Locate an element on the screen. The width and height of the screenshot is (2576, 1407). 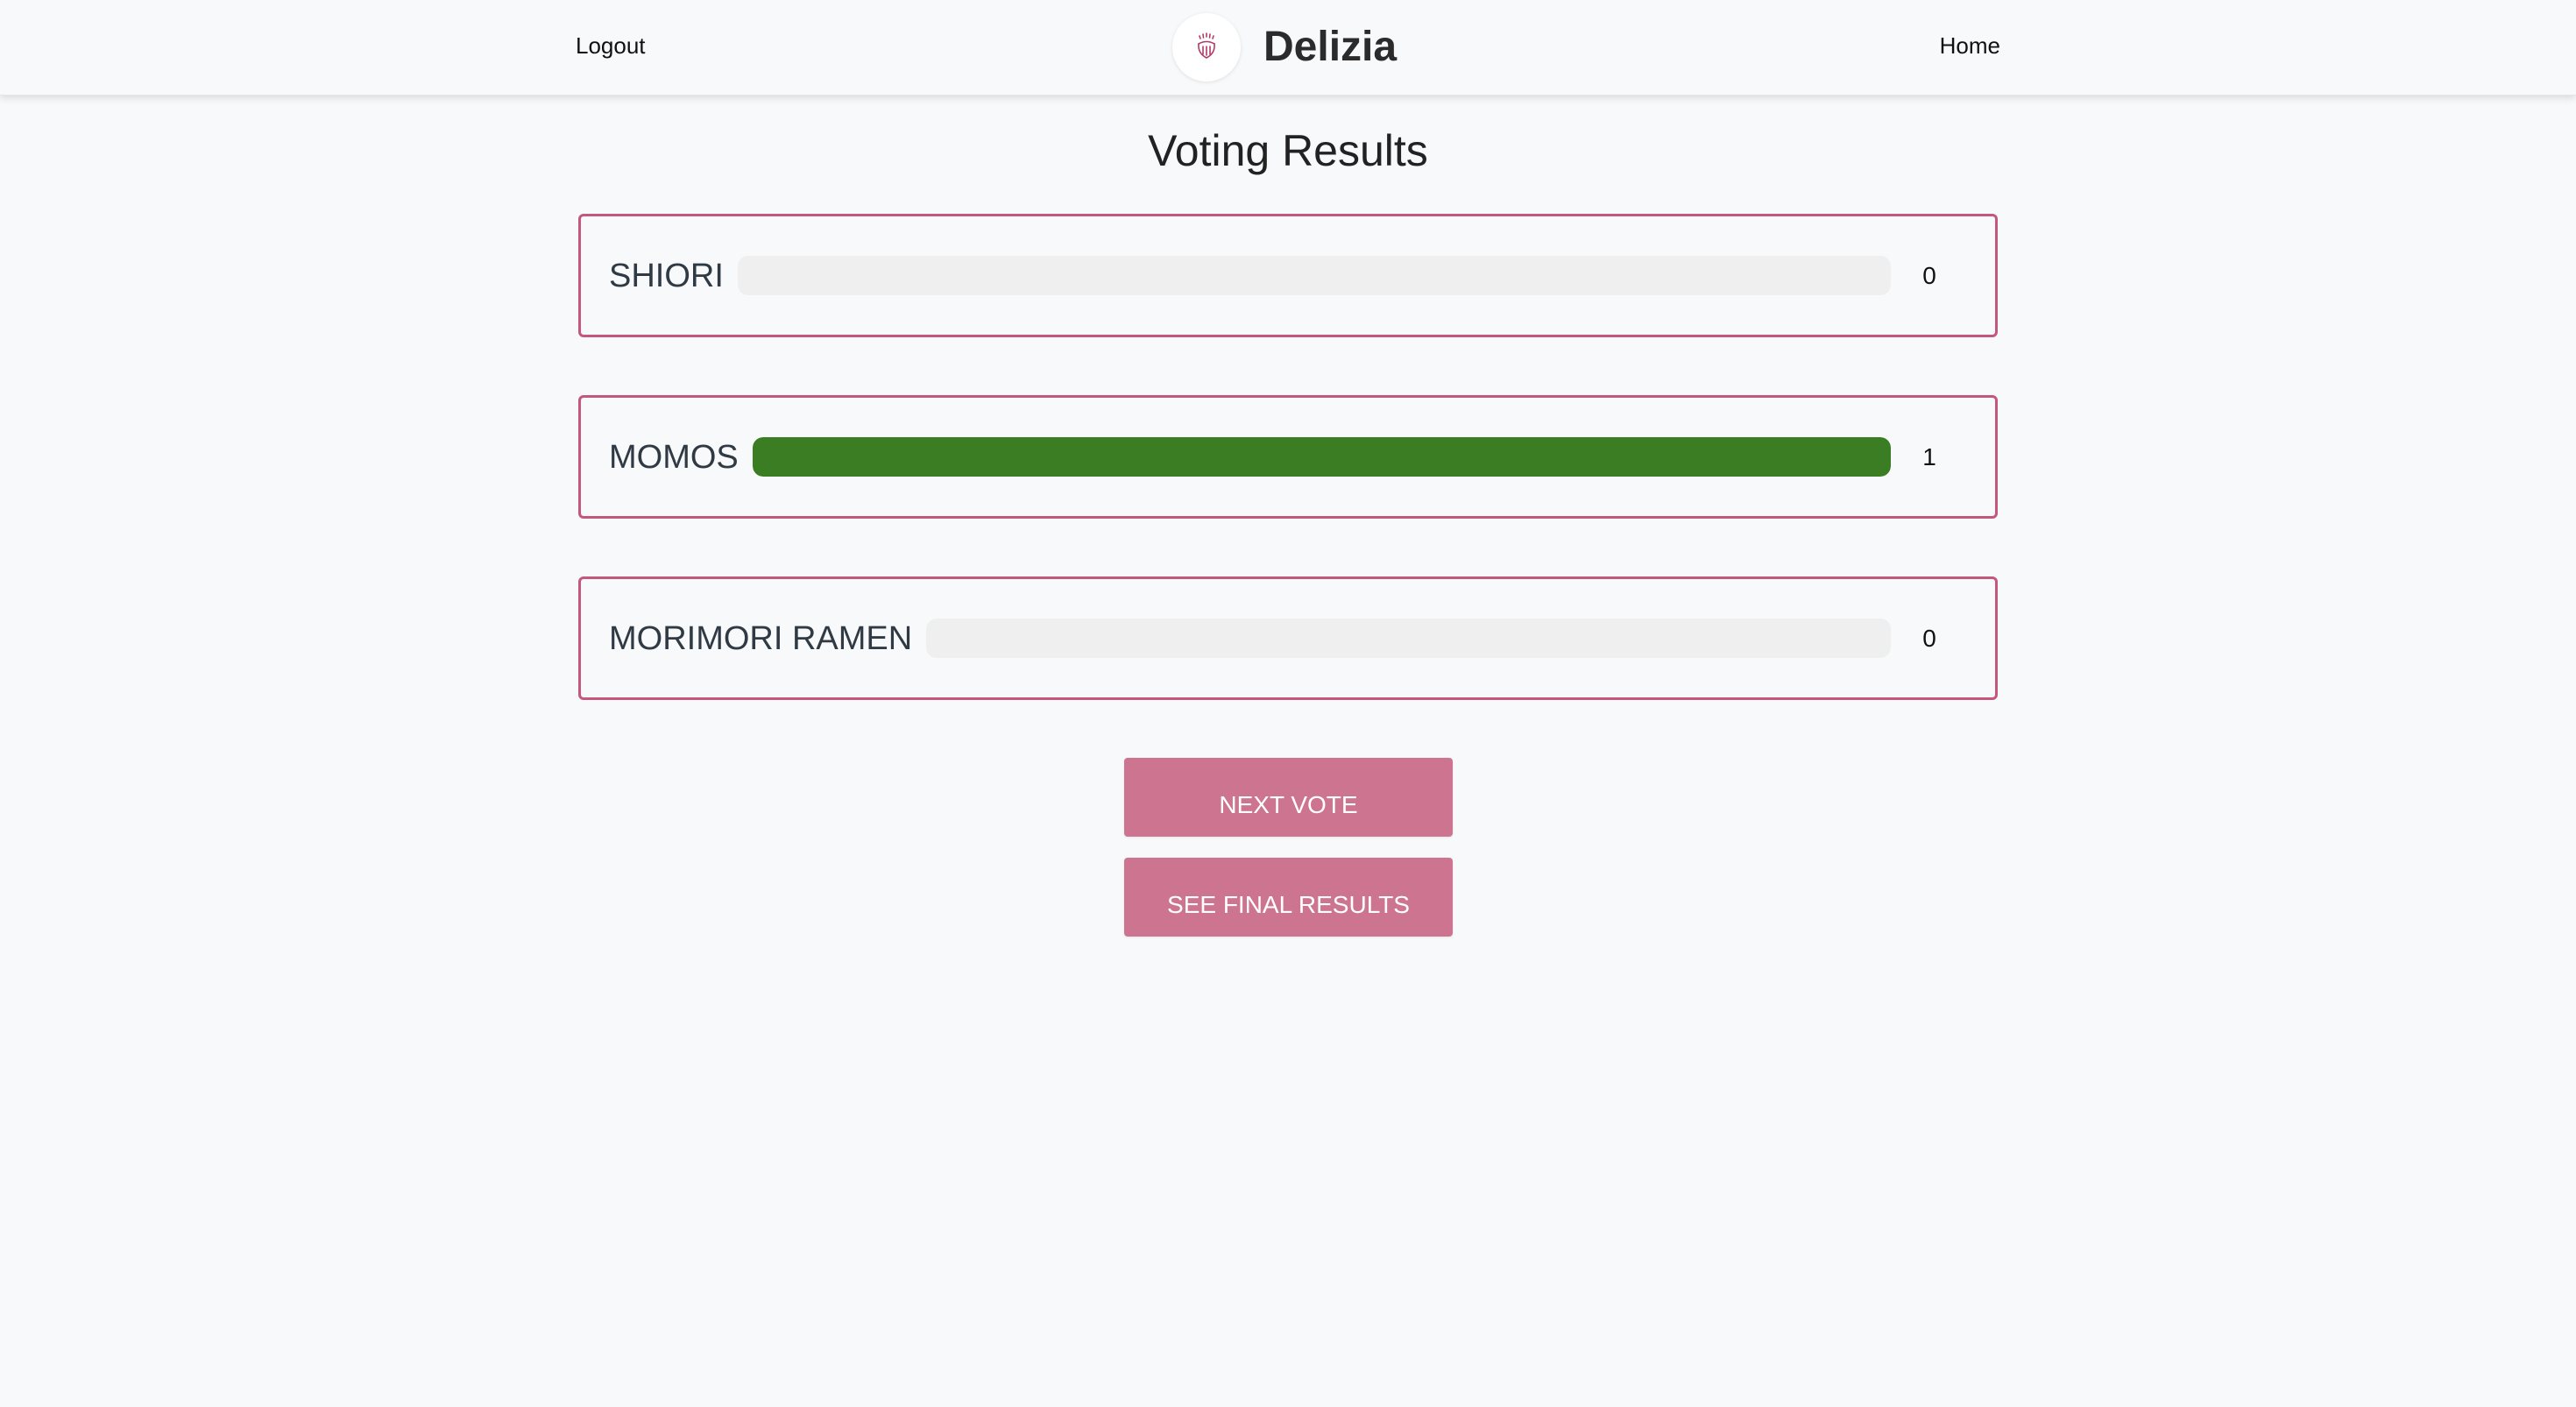
navbar: Logout Delizia Home is located at coordinates (1288, 47).